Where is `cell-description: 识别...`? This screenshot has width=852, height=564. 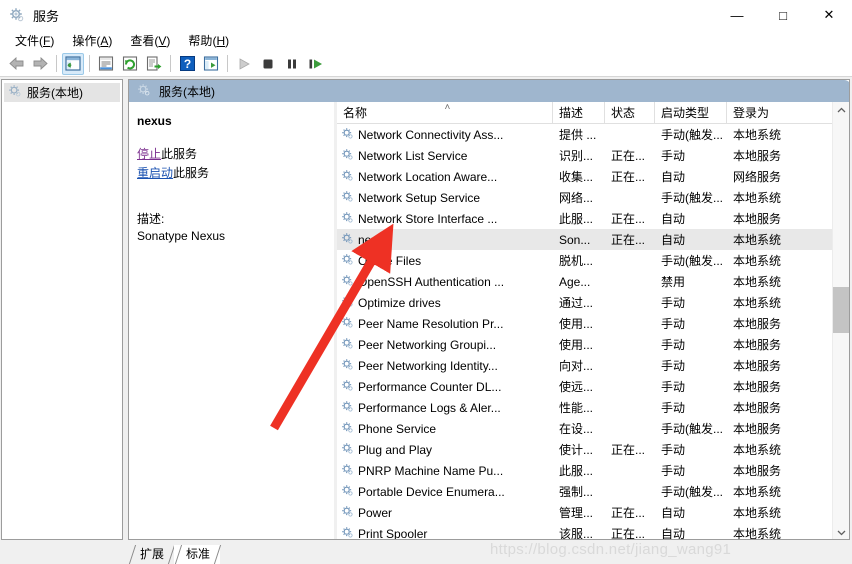
cell-description: 识别... is located at coordinates (576, 156).